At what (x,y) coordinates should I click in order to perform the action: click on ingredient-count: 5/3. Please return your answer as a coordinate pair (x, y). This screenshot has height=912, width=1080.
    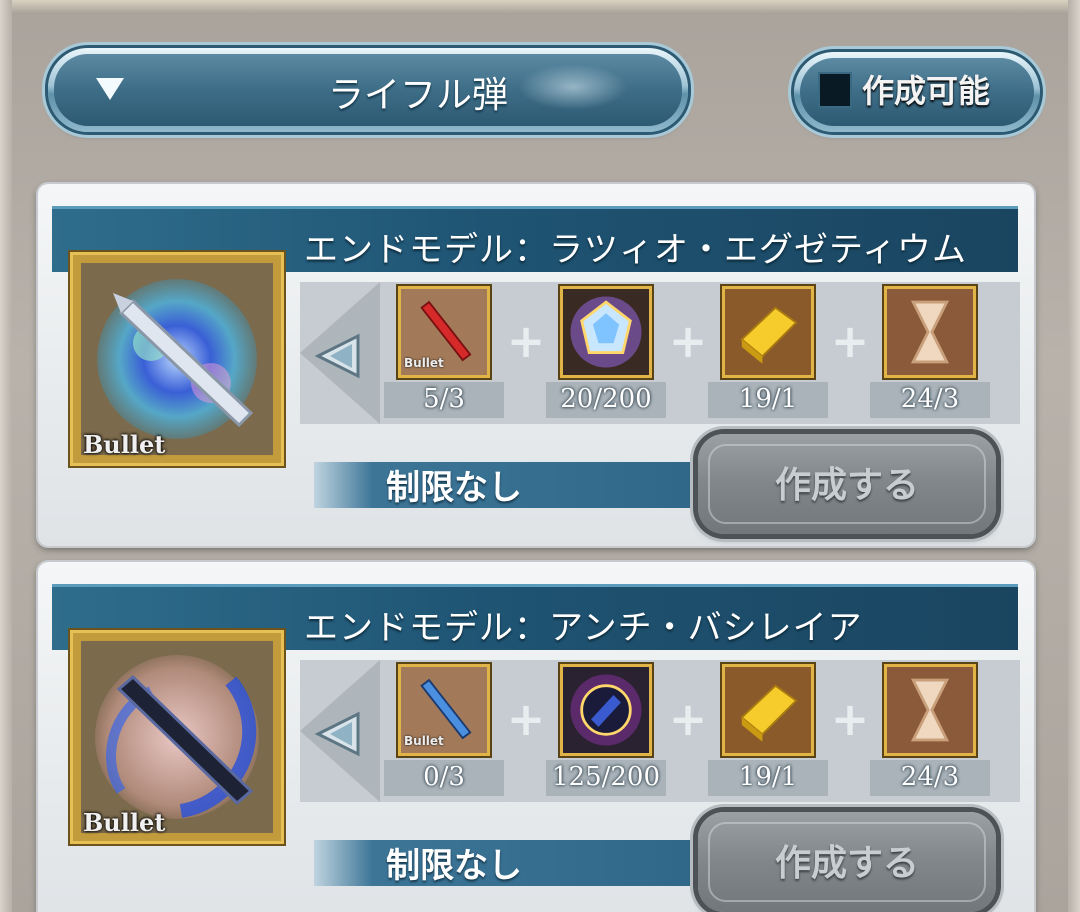
    Looking at the image, I should click on (444, 399).